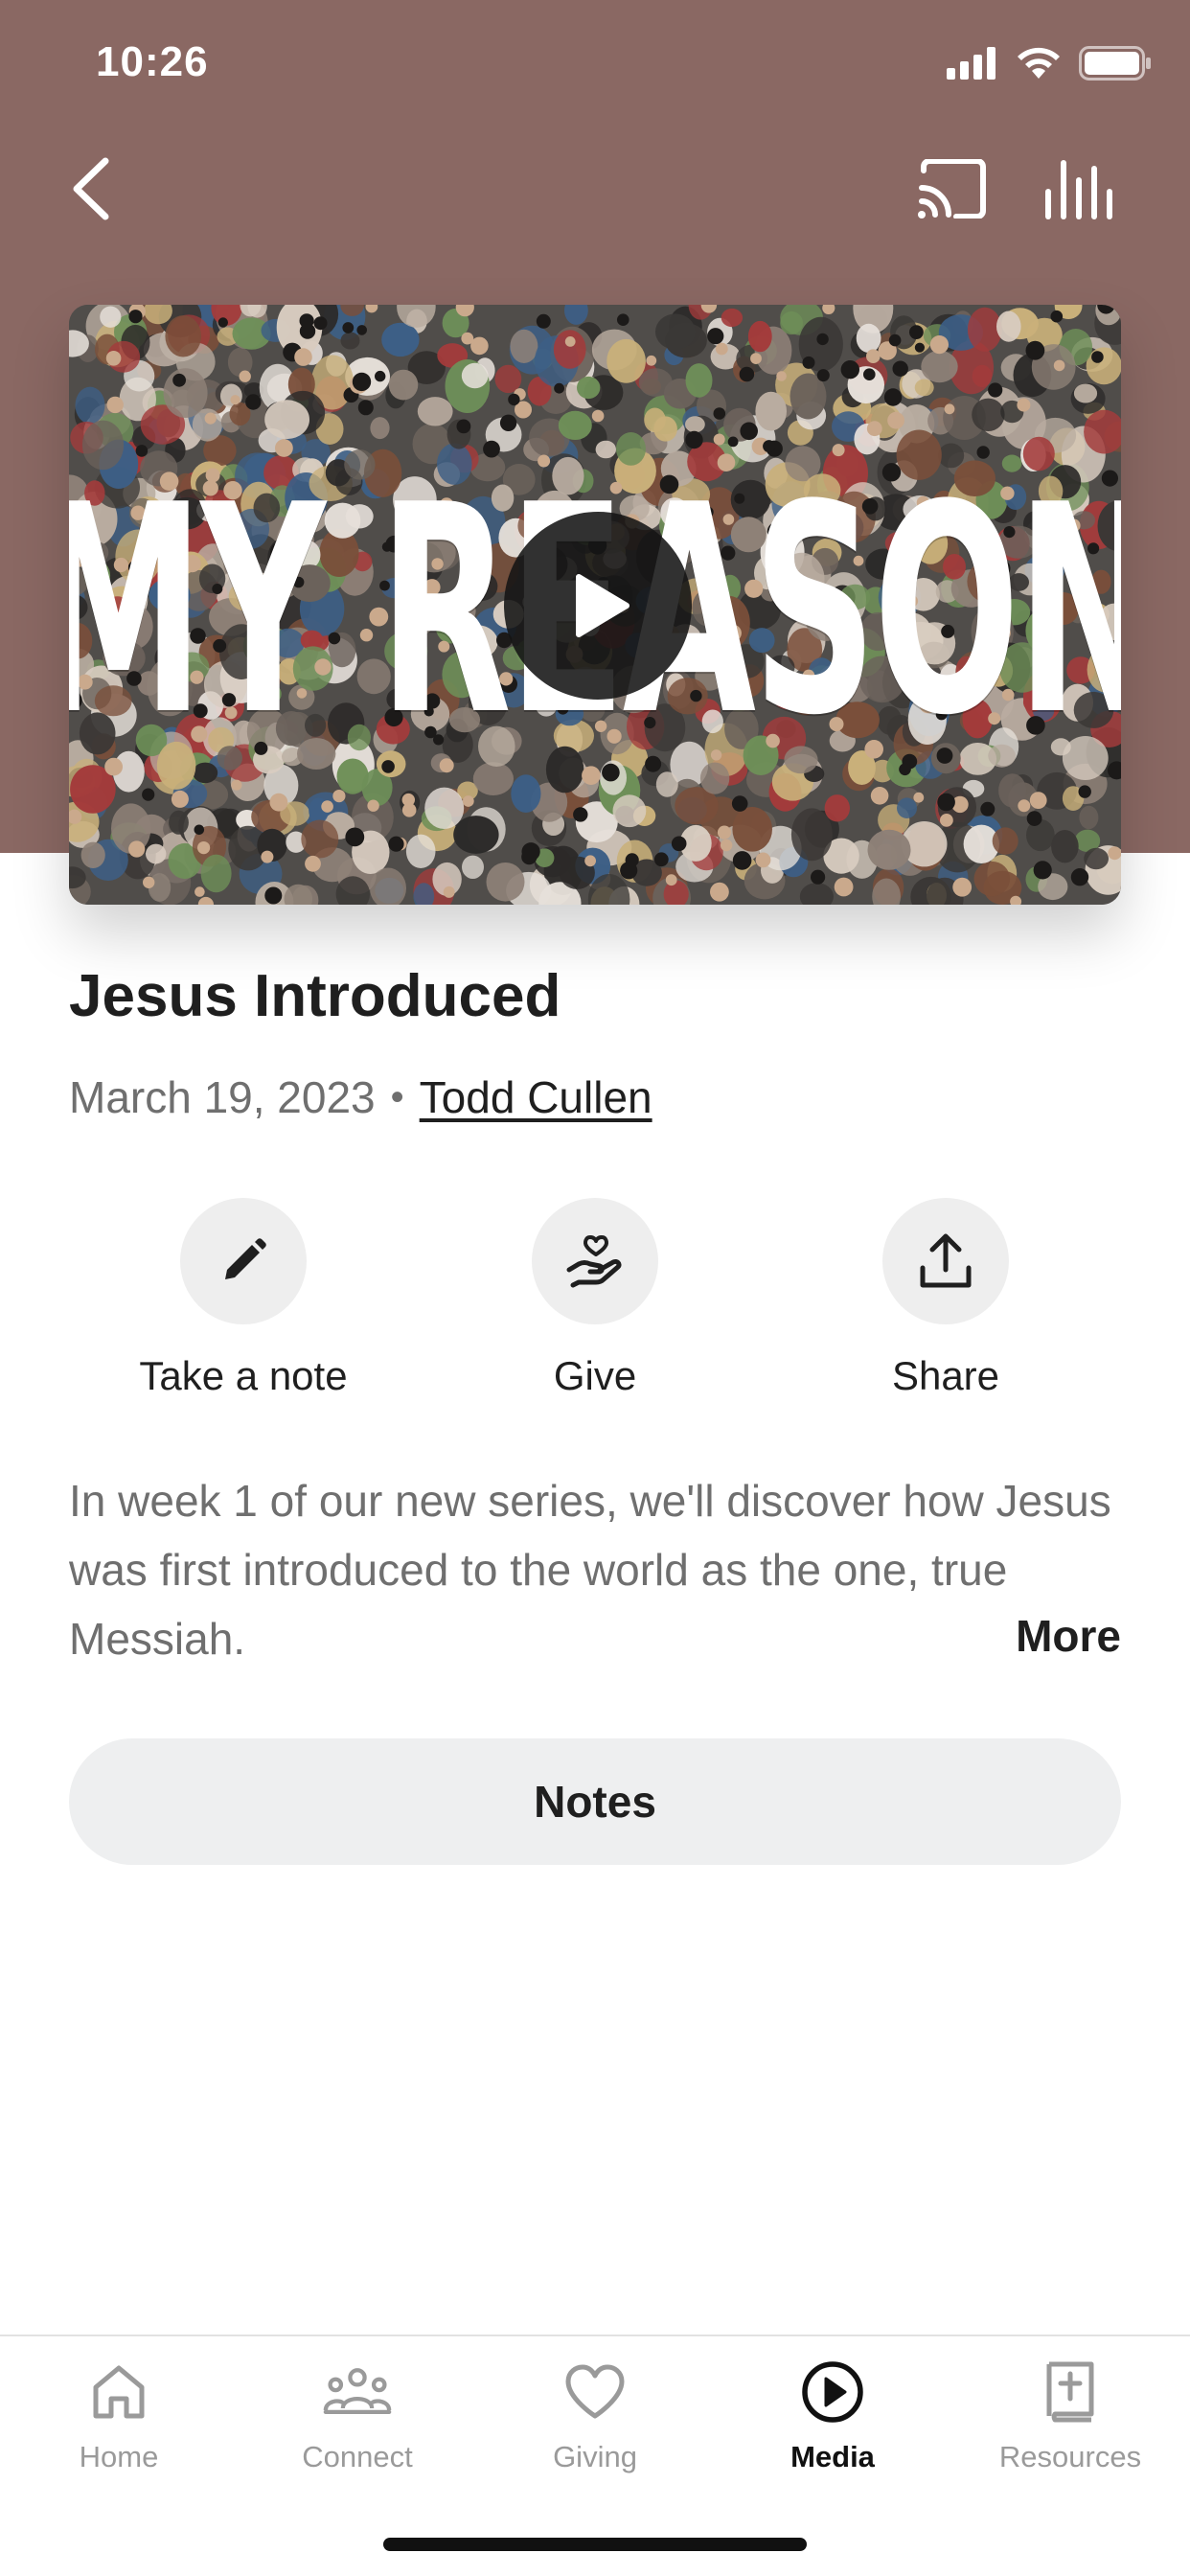  Describe the element at coordinates (595, 2456) in the screenshot. I see `tab-giving-label: Giving` at that location.